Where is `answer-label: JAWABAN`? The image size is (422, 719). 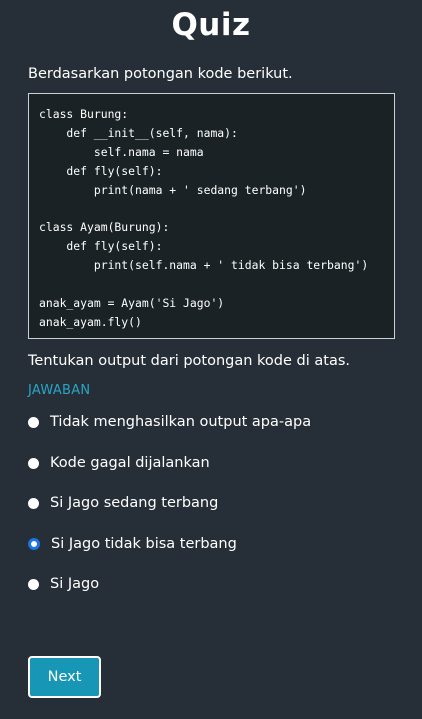
answer-label: JAWABAN is located at coordinates (59, 390).